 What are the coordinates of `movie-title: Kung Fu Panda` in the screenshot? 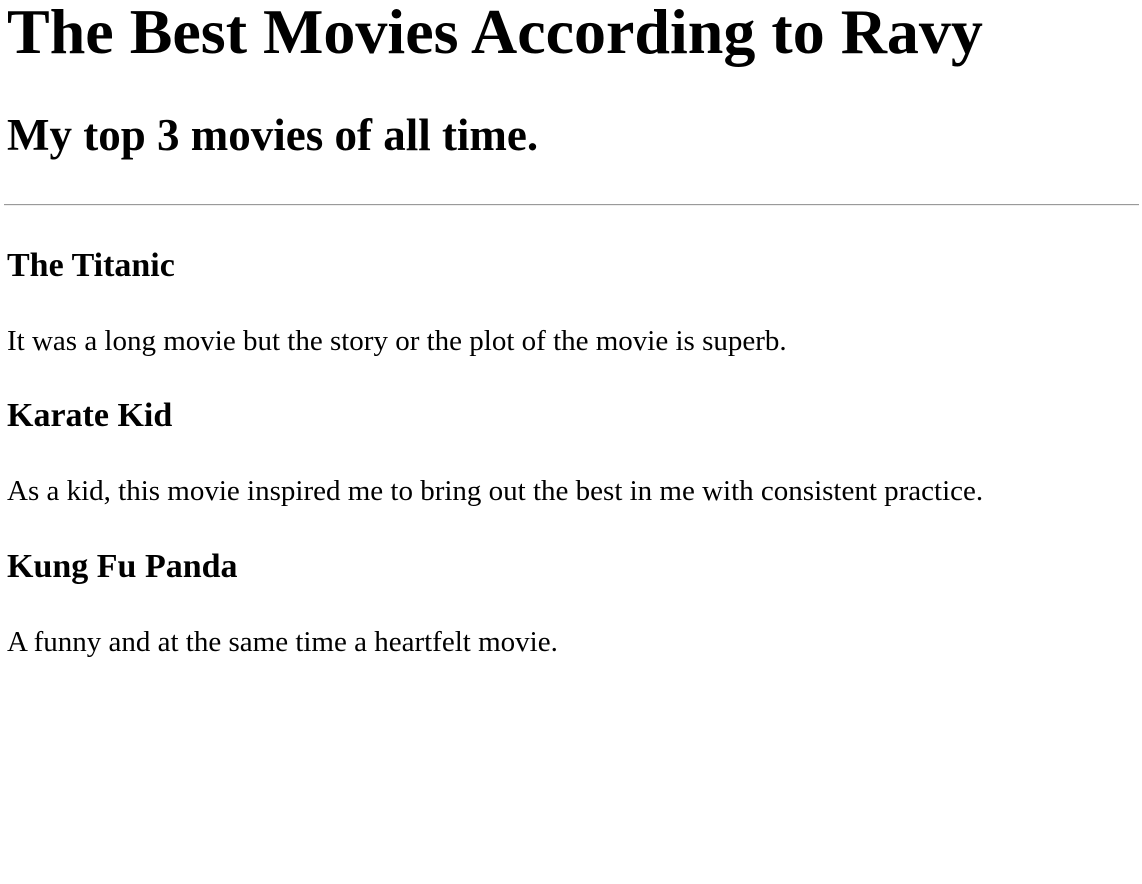 It's located at (122, 566).